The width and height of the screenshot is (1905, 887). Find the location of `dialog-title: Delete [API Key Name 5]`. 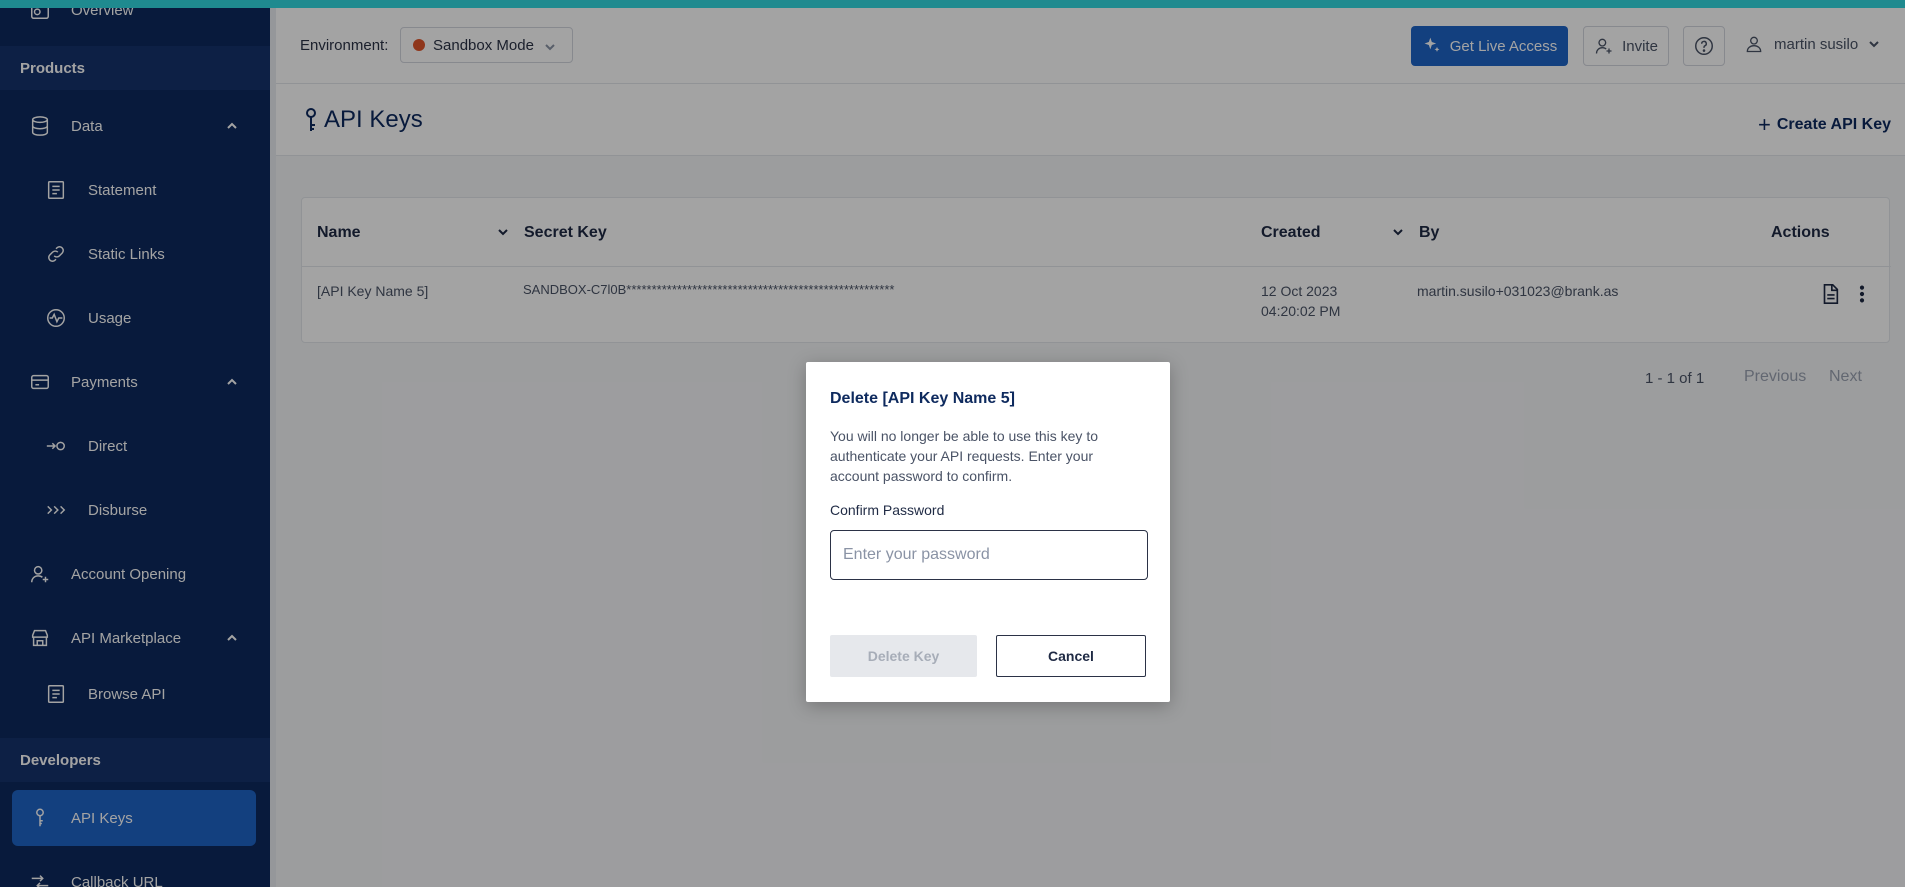

dialog-title: Delete [API Key Name 5] is located at coordinates (922, 398).